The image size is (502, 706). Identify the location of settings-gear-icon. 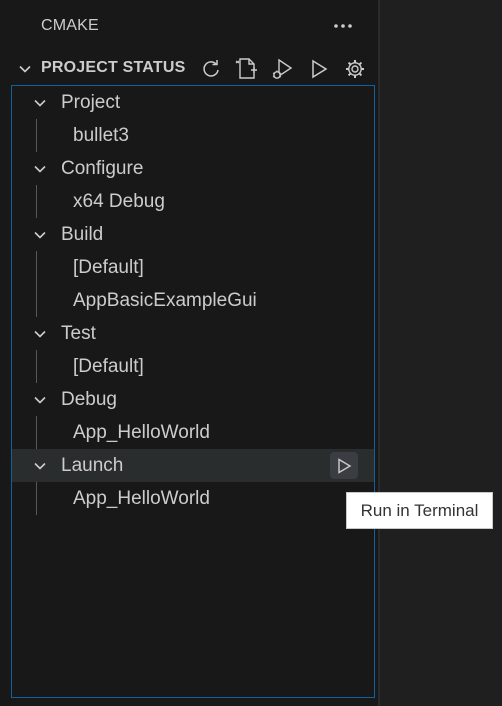
(355, 69).